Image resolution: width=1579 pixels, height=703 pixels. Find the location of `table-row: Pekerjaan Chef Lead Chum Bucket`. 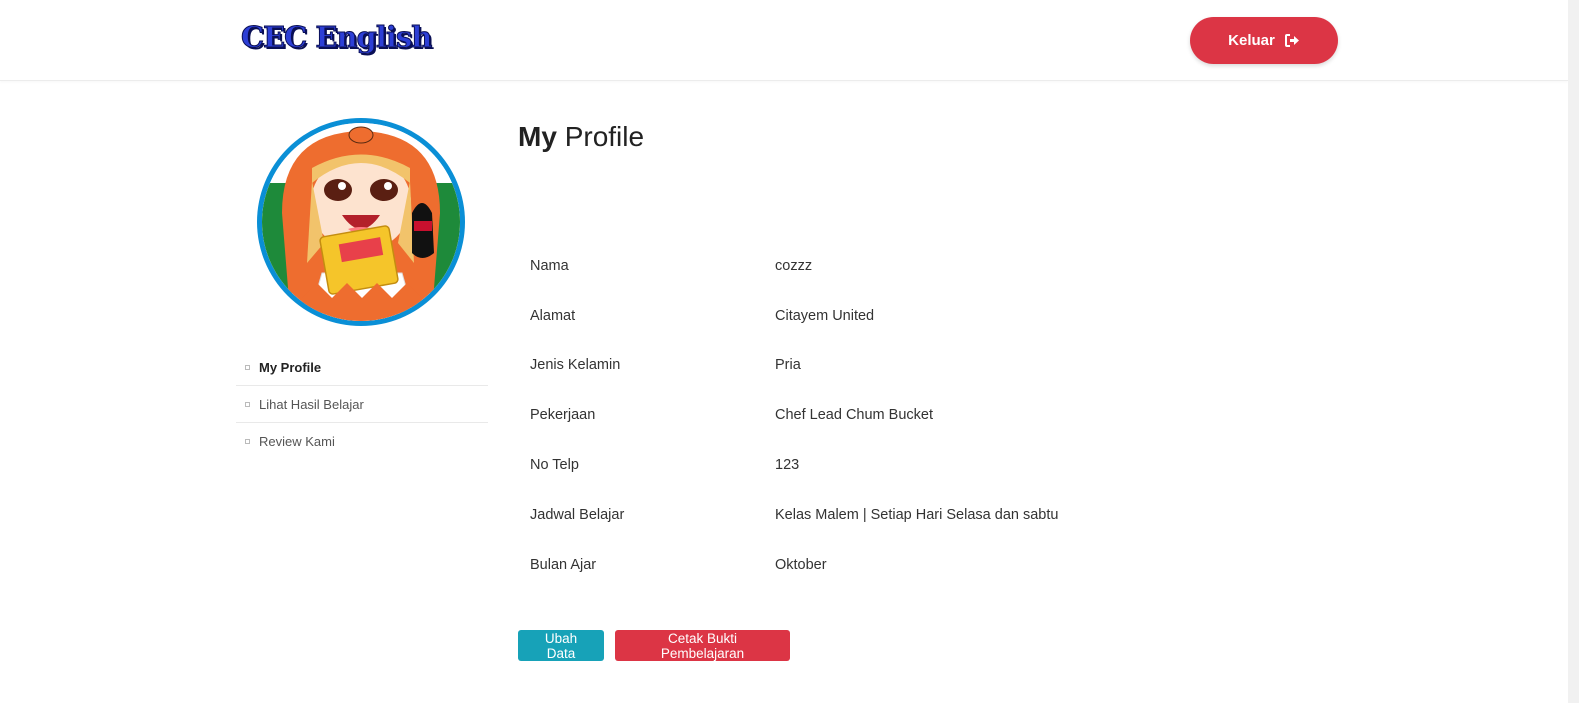

table-row: Pekerjaan Chef Lead Chum Bucket is located at coordinates (850, 415).